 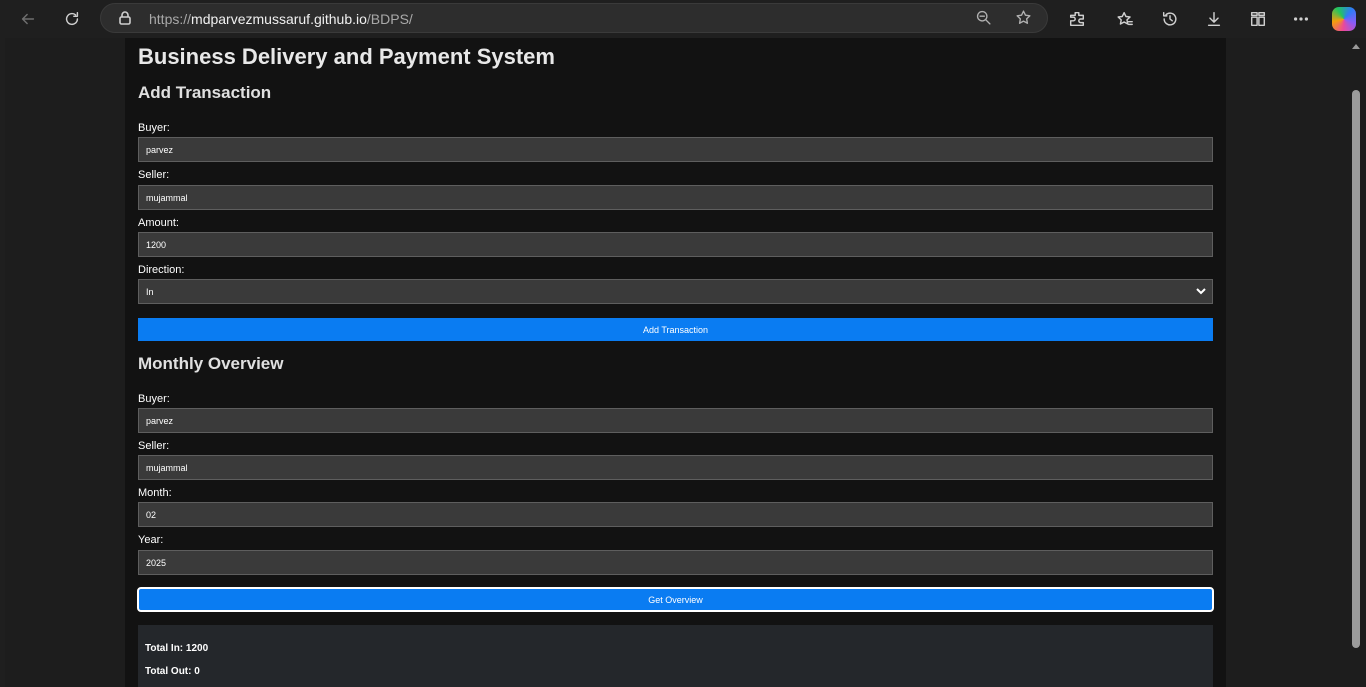 What do you see at coordinates (154, 175) in the screenshot?
I see `seller-label: Seller:` at bounding box center [154, 175].